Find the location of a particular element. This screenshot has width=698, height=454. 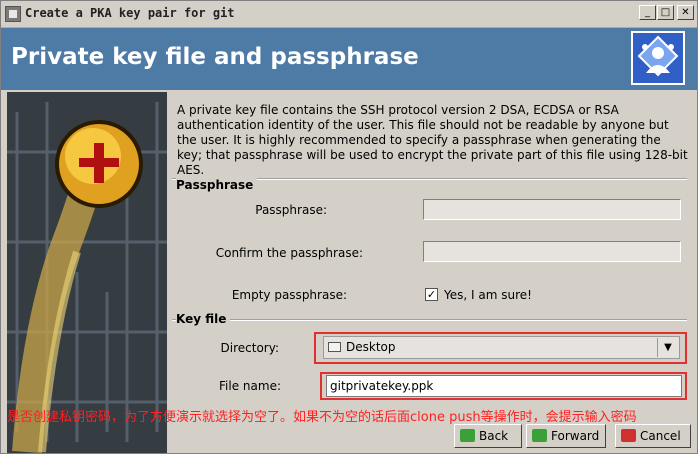

confirm-passphrase-label: Confirm the passphrase: is located at coordinates (289, 253).